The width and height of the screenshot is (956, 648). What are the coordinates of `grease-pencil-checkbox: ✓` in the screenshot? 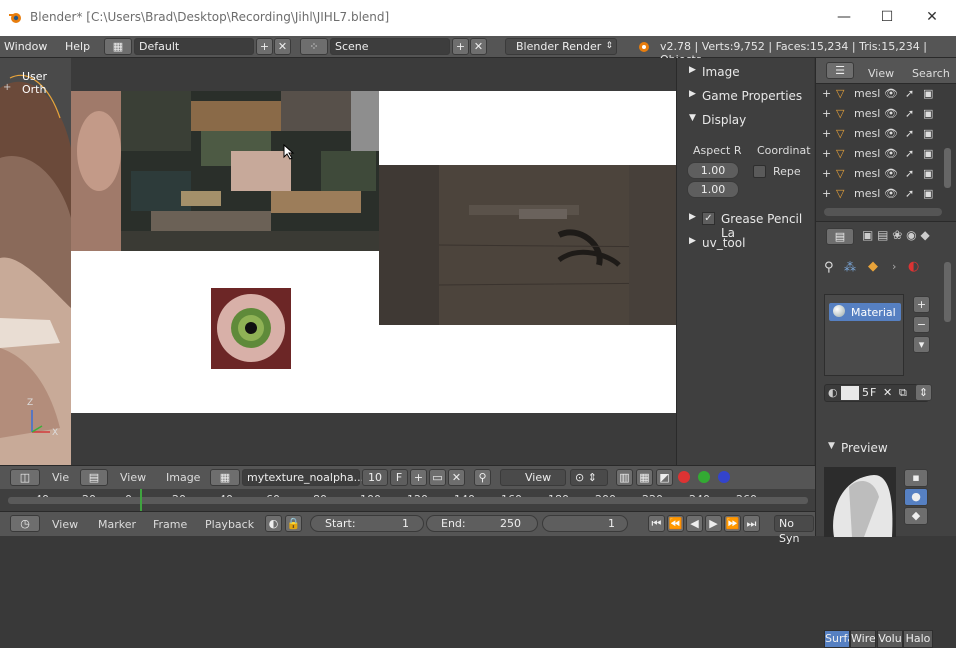 It's located at (708, 218).